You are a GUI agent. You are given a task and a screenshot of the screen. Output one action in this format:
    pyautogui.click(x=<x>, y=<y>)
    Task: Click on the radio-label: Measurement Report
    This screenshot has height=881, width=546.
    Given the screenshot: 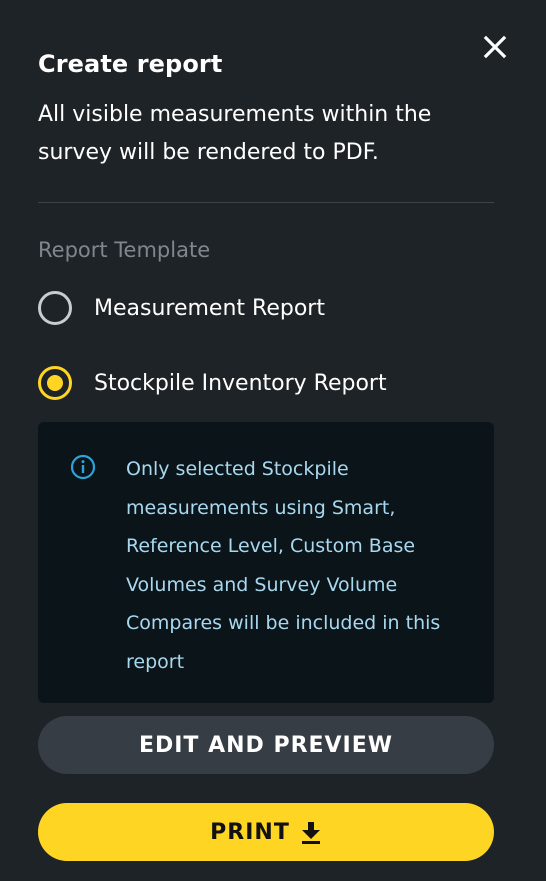 What is the action you would take?
    pyautogui.click(x=209, y=308)
    